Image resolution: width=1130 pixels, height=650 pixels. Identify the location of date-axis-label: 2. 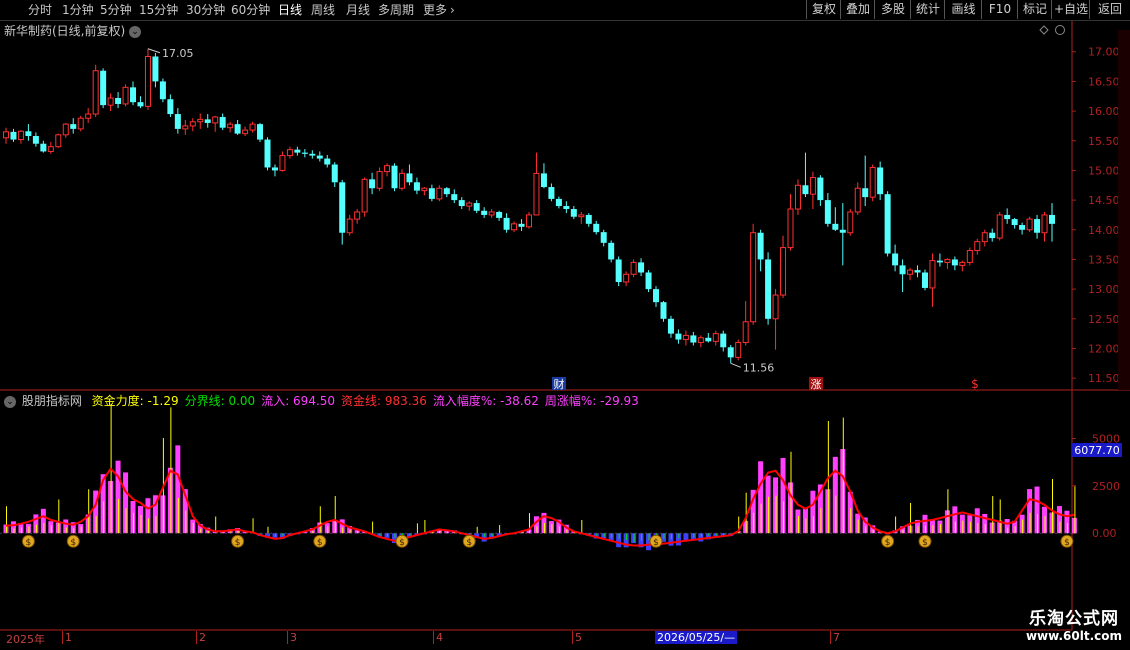
(201, 637).